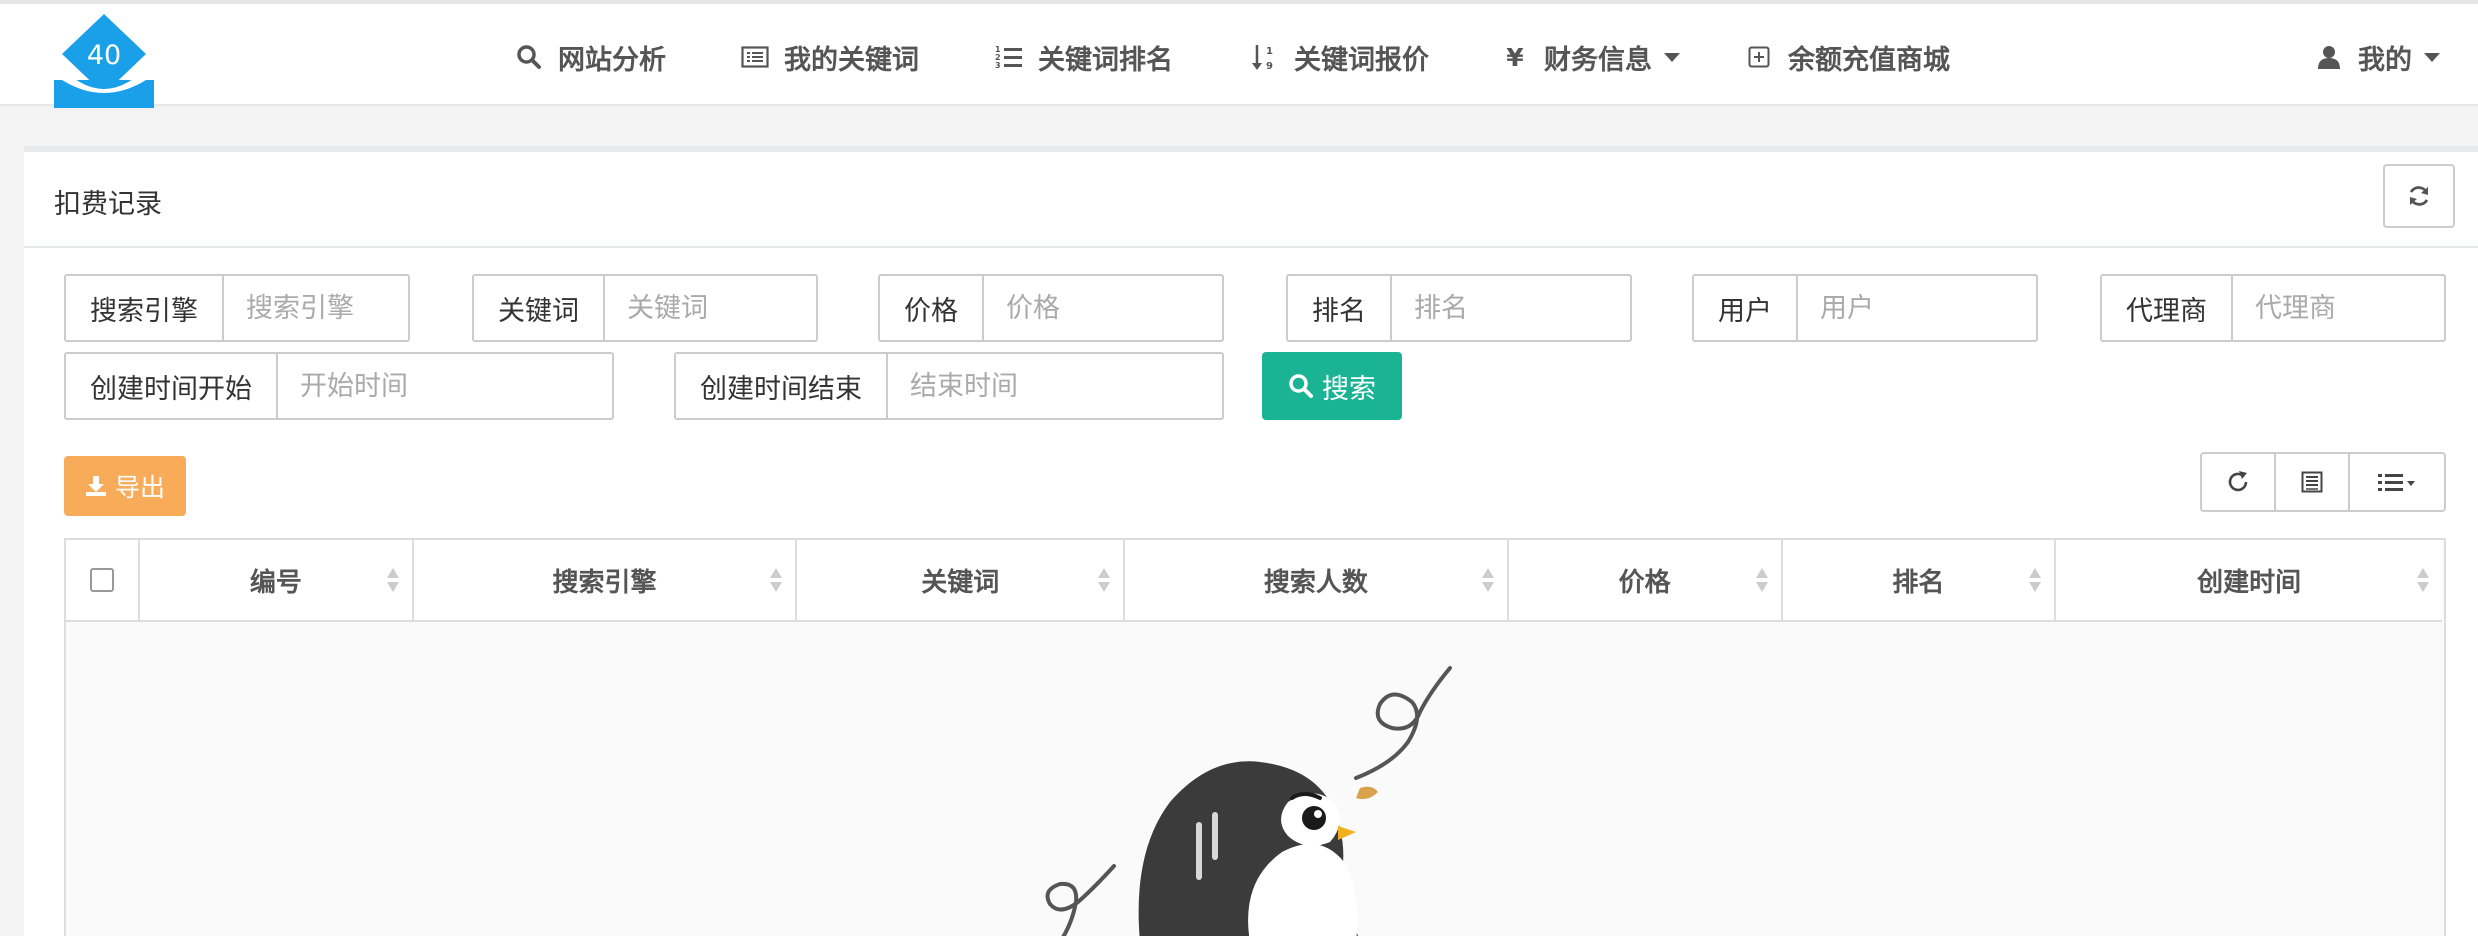 Image resolution: width=2478 pixels, height=936 pixels. I want to click on logo-badge-text: 40, so click(104, 55).